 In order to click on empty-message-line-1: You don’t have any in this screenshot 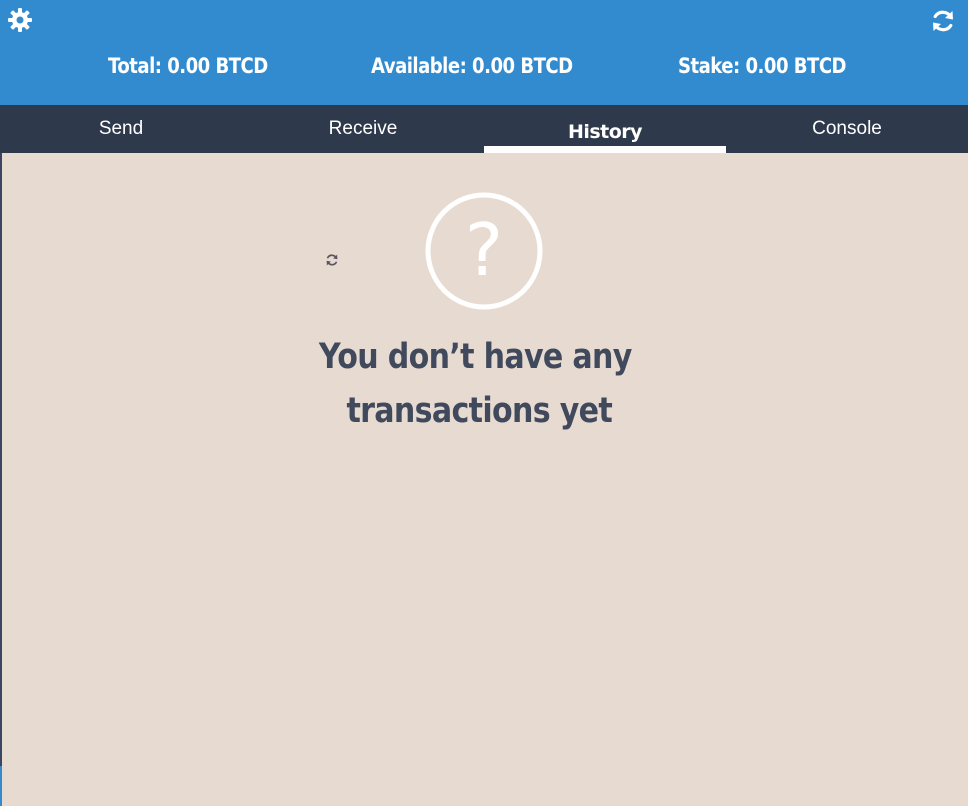, I will do `click(475, 357)`.